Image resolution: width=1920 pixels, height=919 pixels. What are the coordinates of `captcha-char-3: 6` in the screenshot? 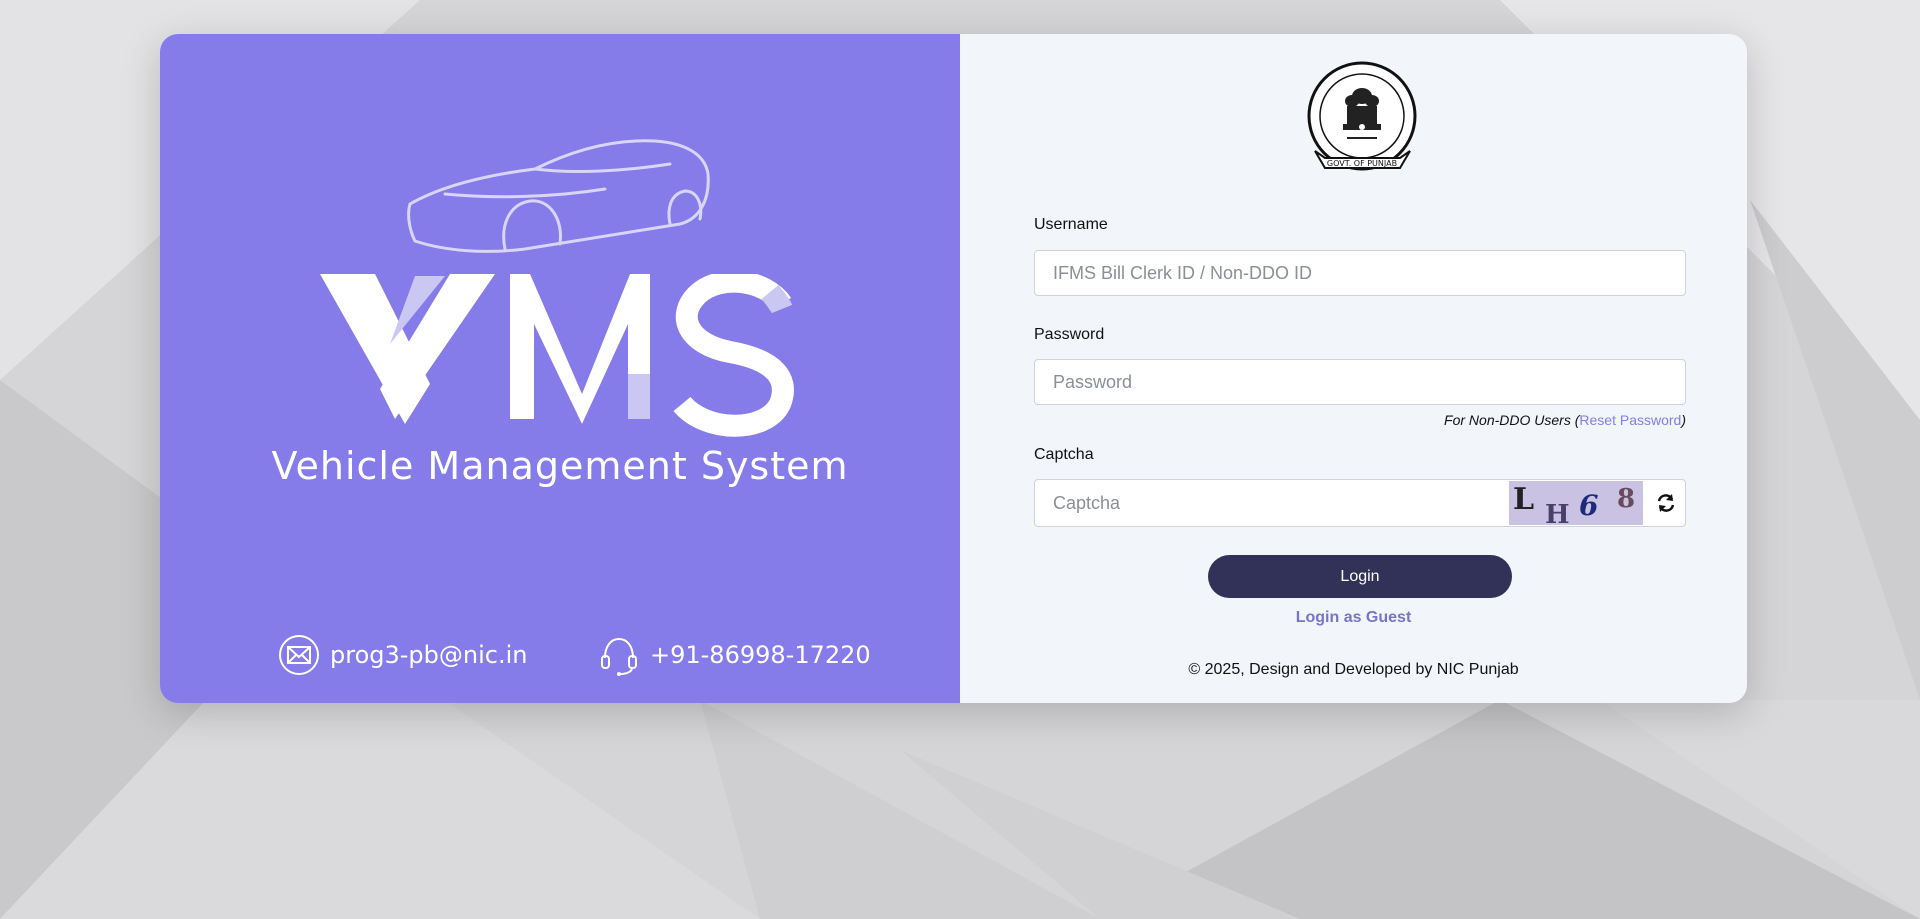 It's located at (1588, 505).